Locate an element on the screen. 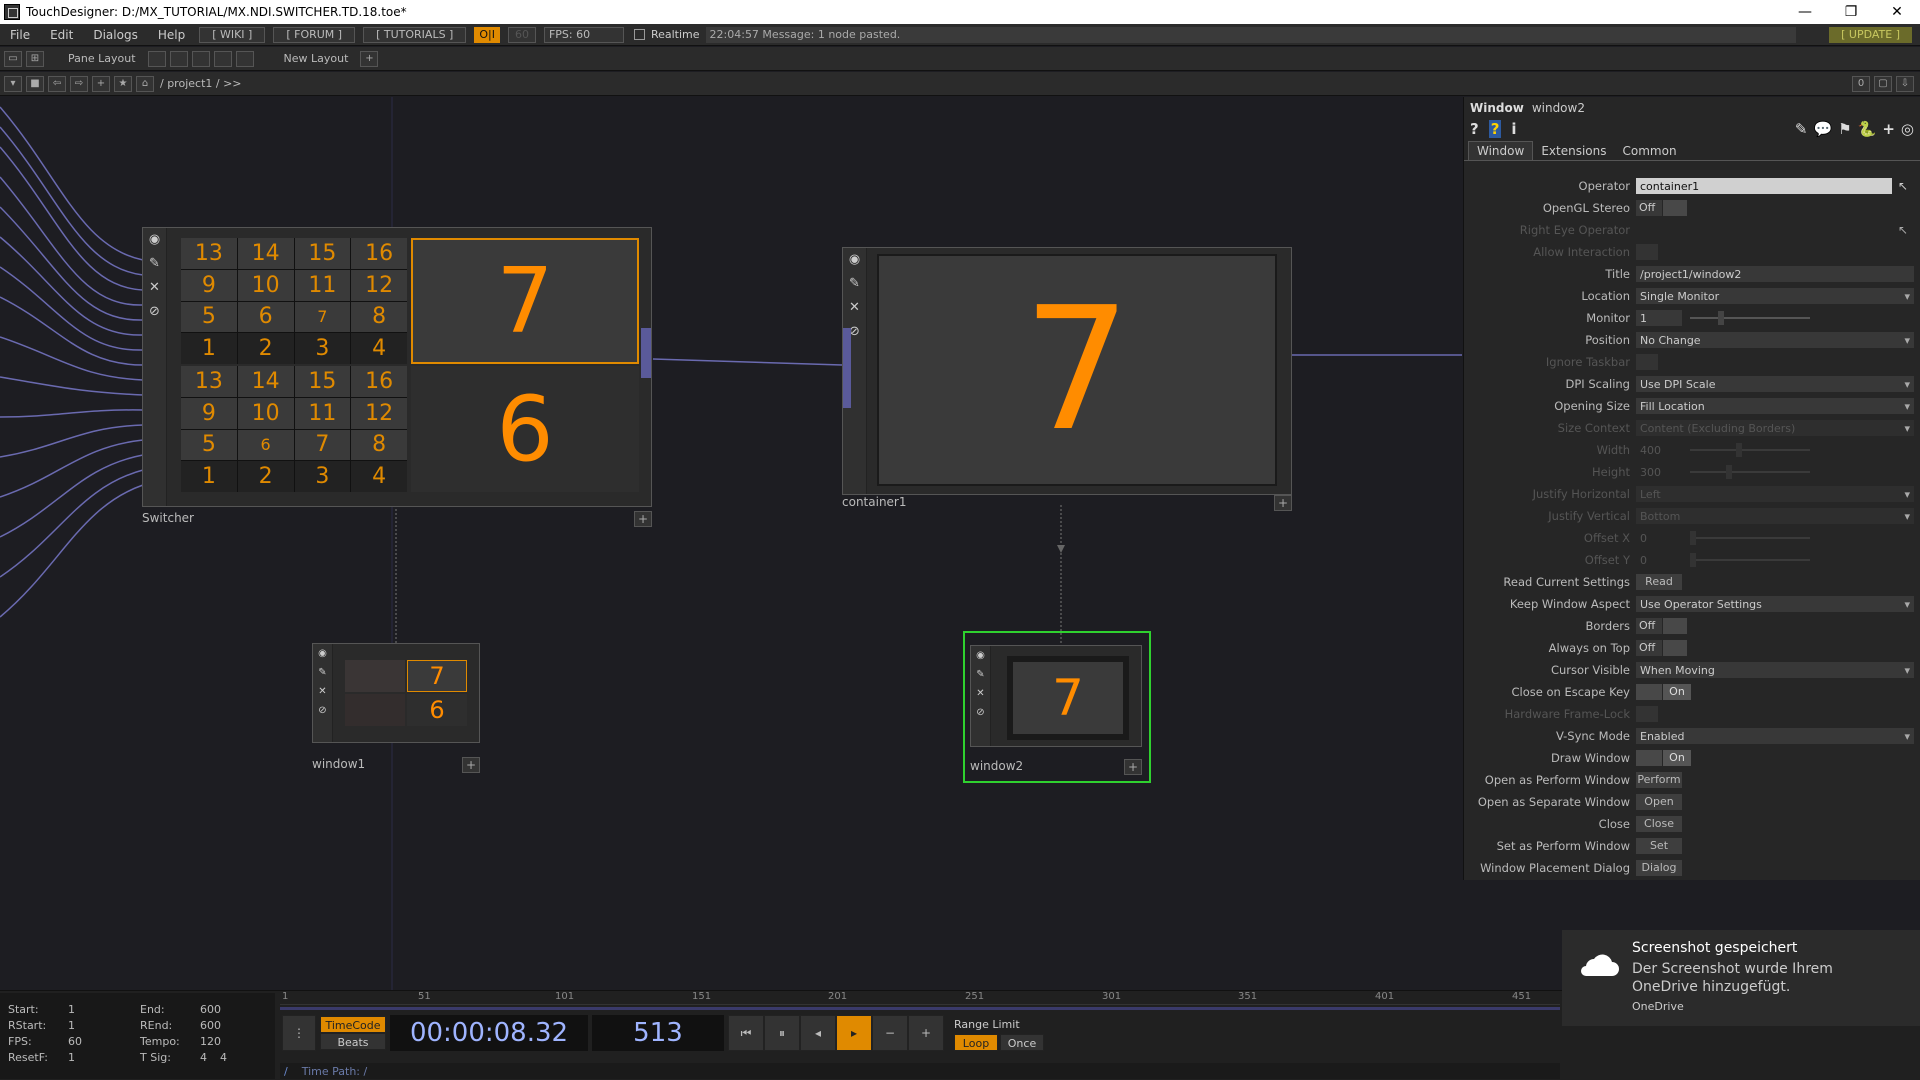 This screenshot has width=1920, height=1080. window2-node-label: window2 is located at coordinates (1046, 766).